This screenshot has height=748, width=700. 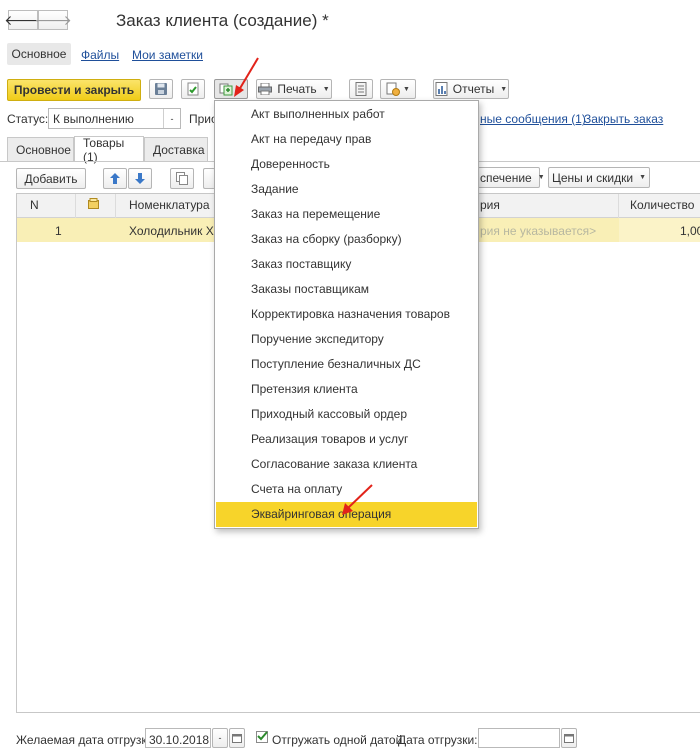 I want to click on menu-item: Акт выполненных работ, so click(x=346, y=114).